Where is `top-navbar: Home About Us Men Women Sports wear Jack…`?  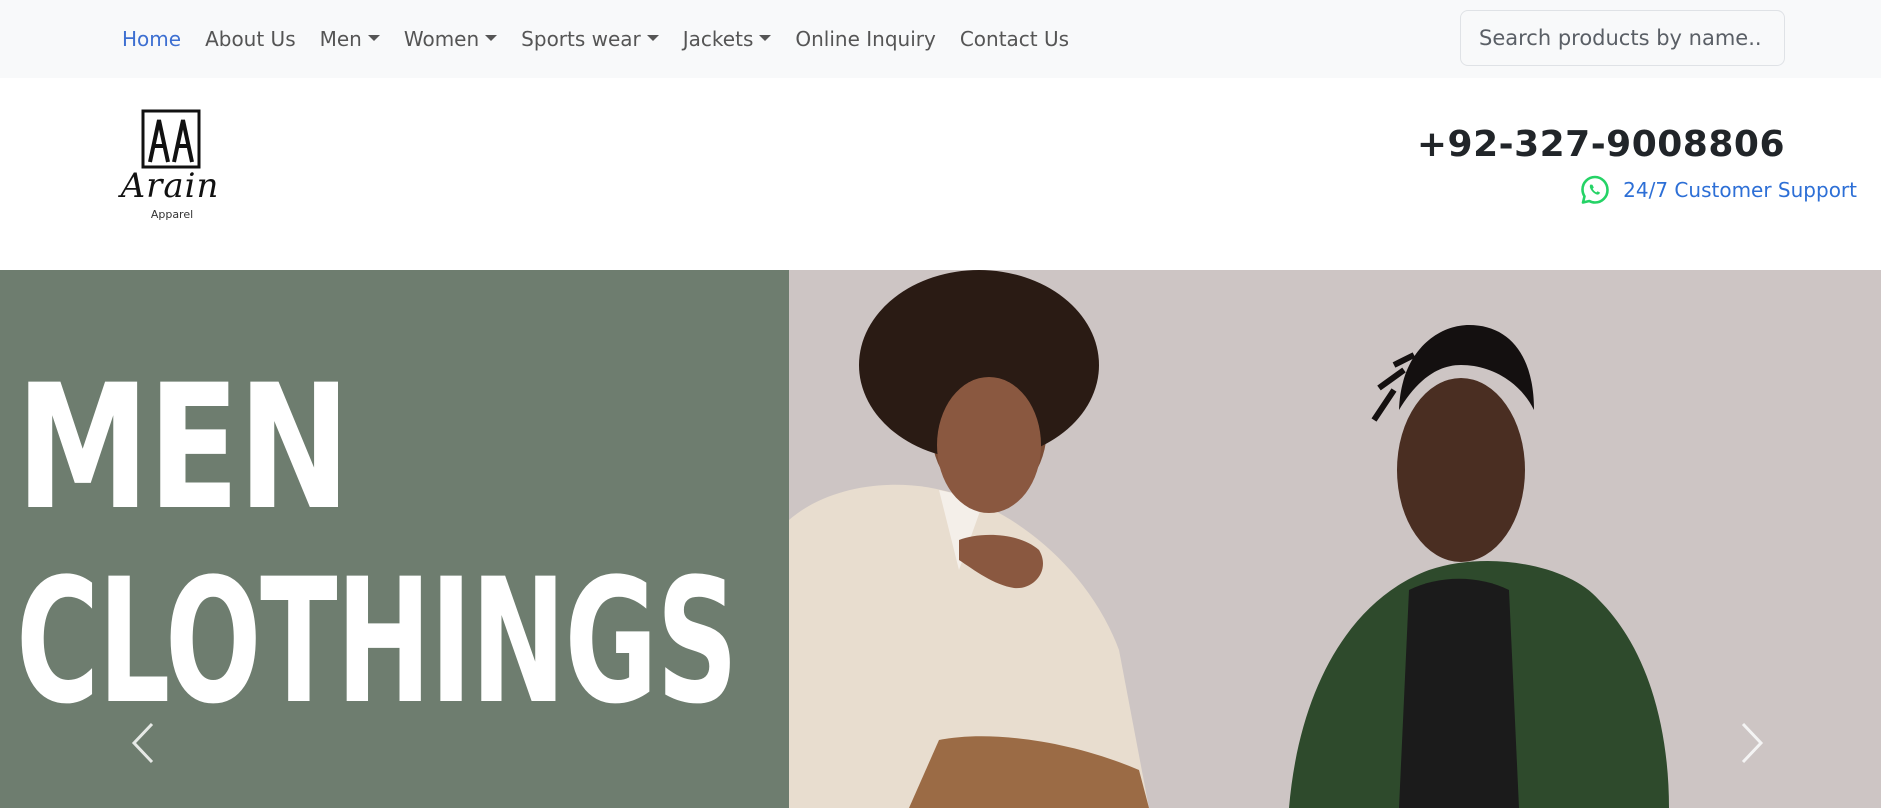
top-navbar: Home About Us Men Women Sports wear Jack… is located at coordinates (940, 39).